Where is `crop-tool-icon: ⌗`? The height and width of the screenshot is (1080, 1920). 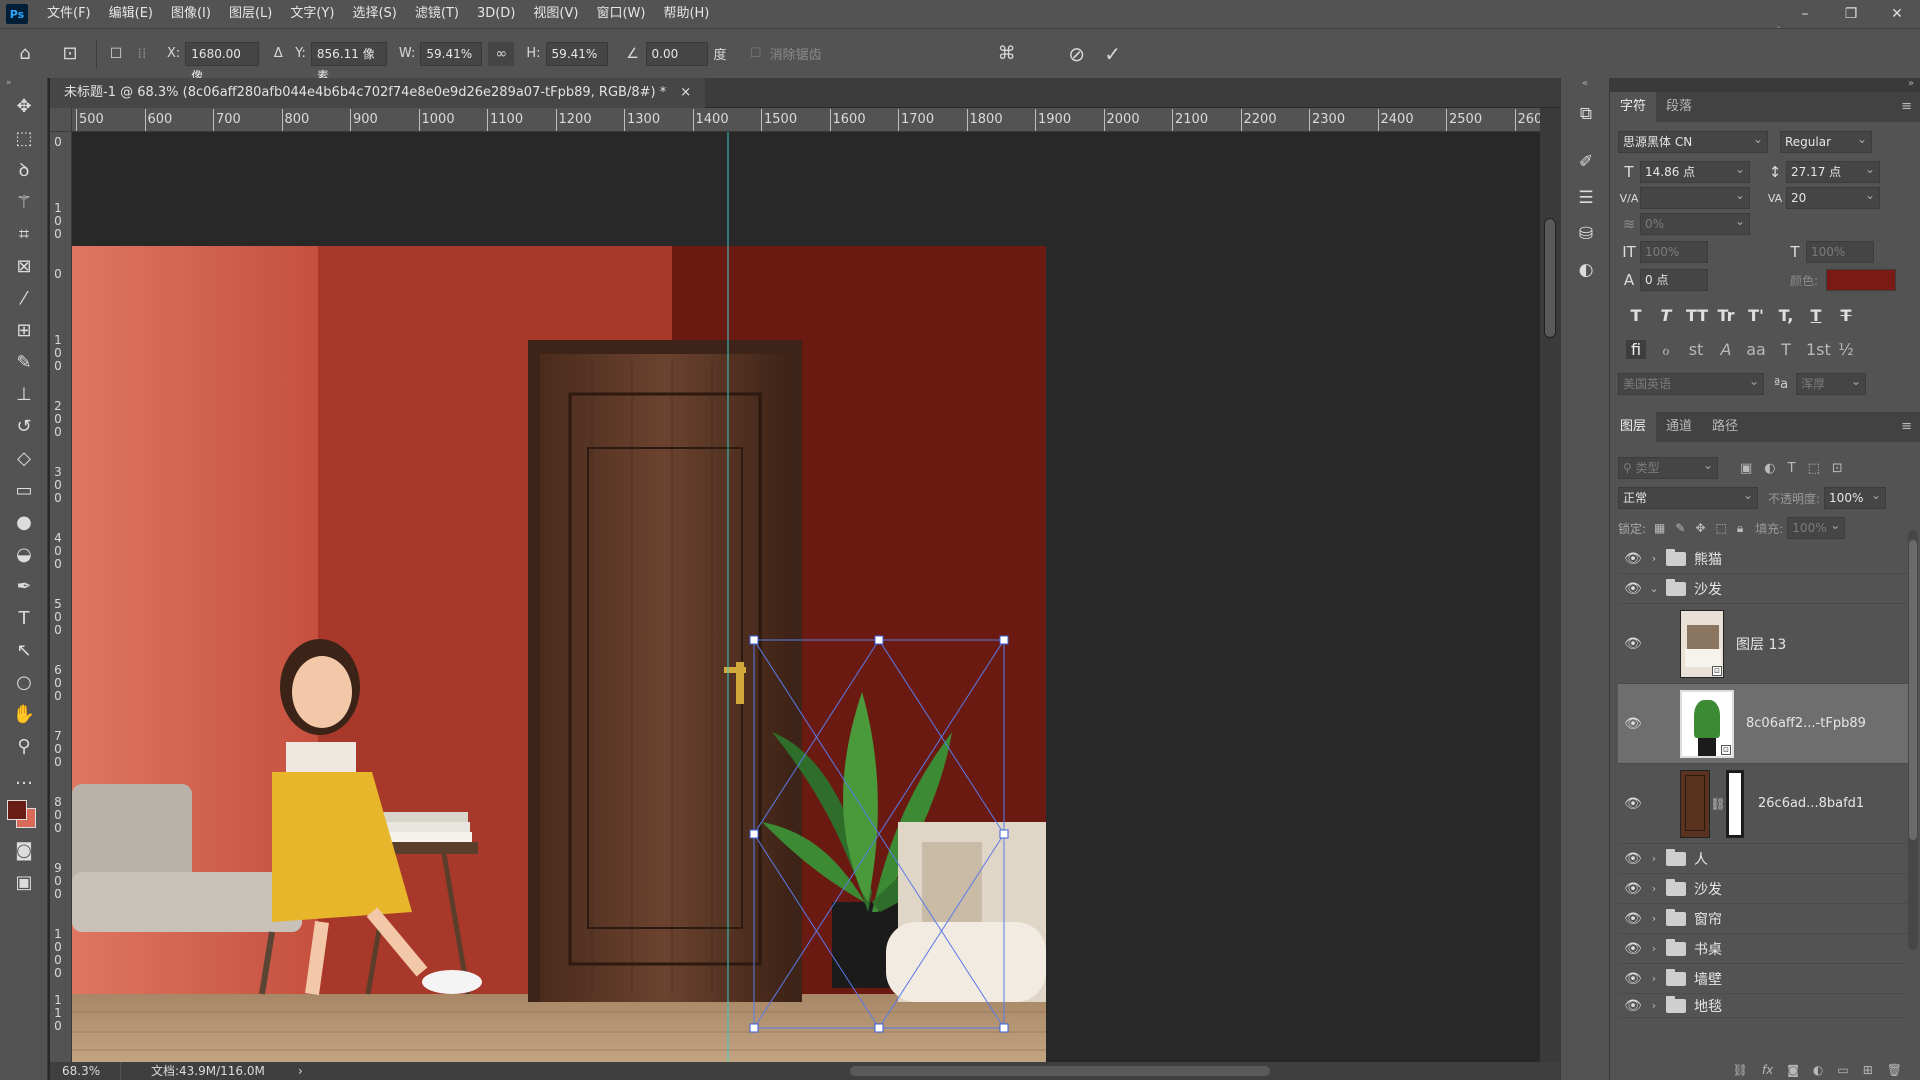
crop-tool-icon: ⌗ is located at coordinates (24, 234).